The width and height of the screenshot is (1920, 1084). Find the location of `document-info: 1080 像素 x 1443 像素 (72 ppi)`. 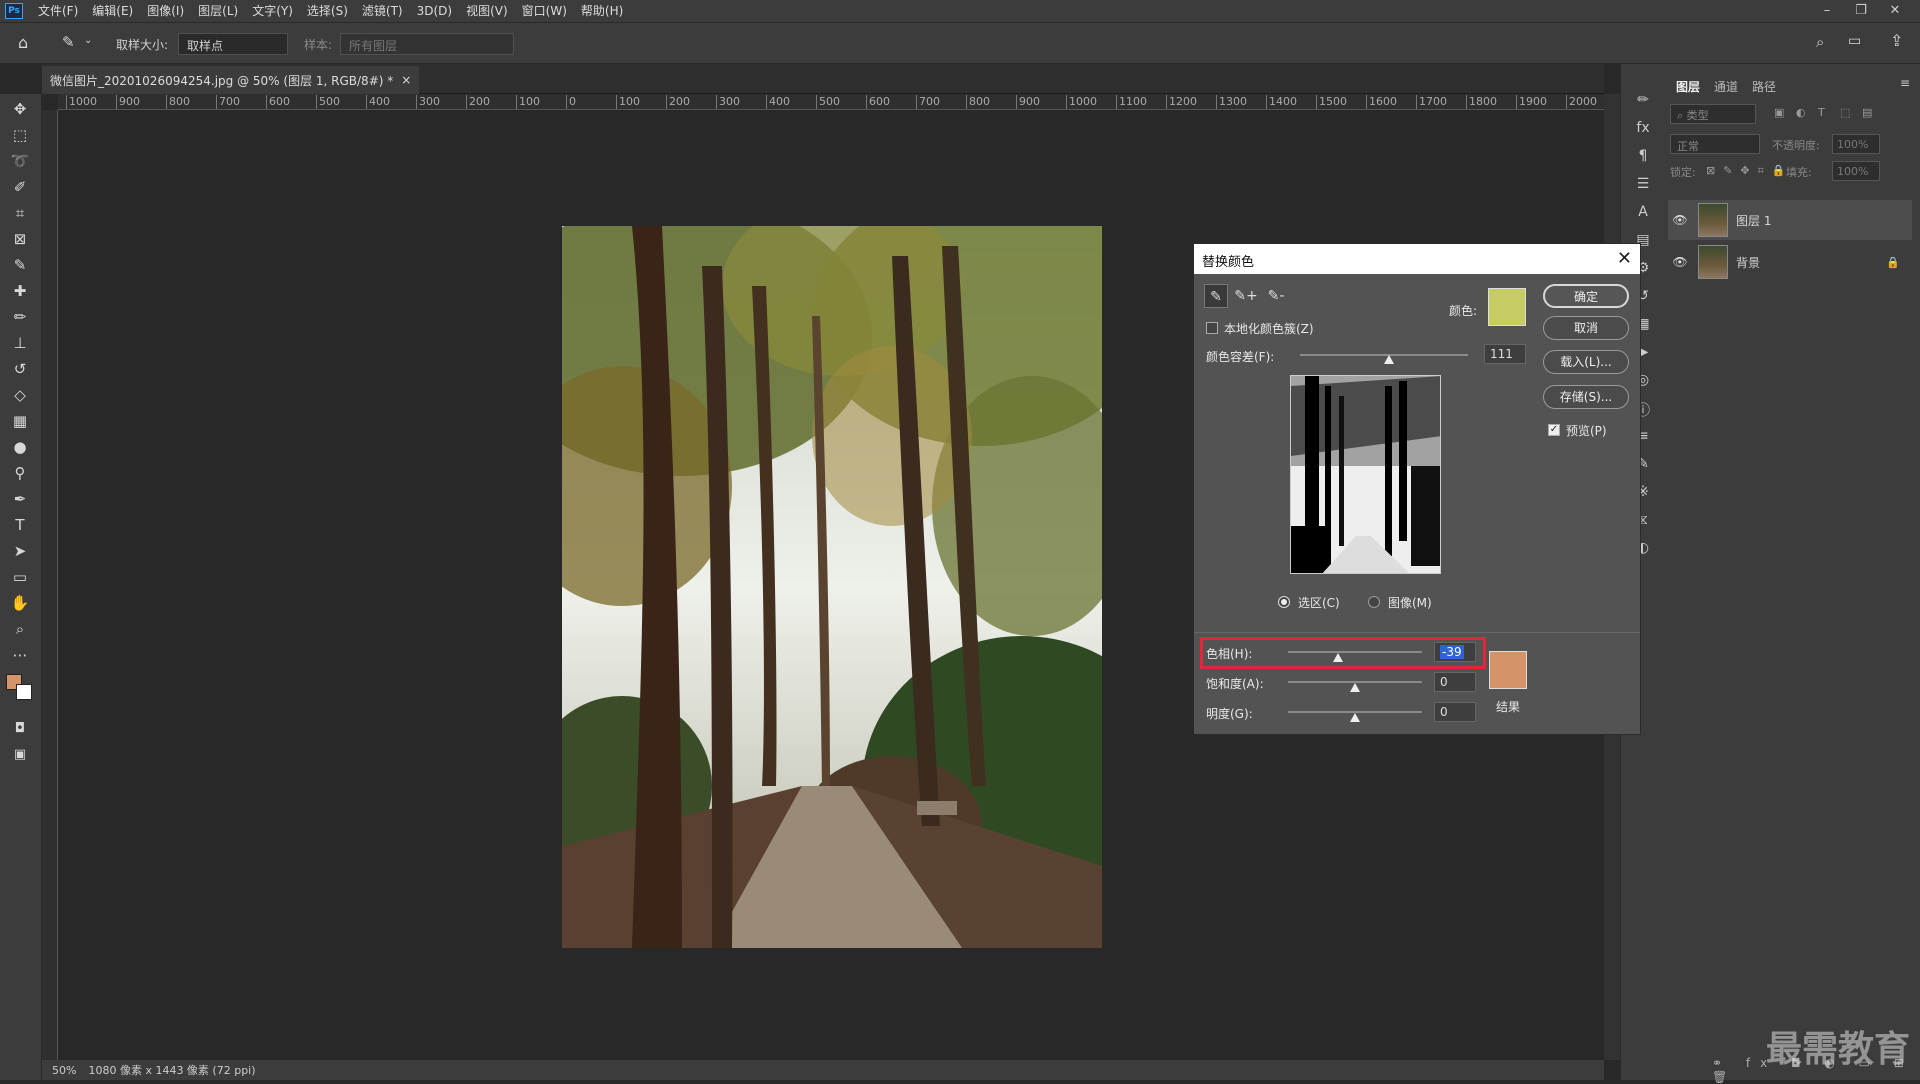

document-info: 1080 像素 x 1443 像素 (72 ppi) is located at coordinates (171, 1070).